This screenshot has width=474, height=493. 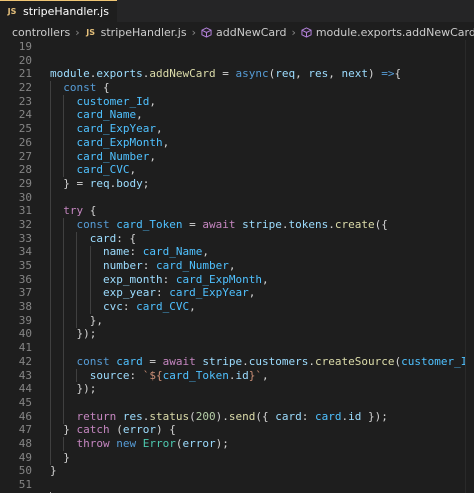 I want to click on line-number: 44, so click(x=25, y=389).